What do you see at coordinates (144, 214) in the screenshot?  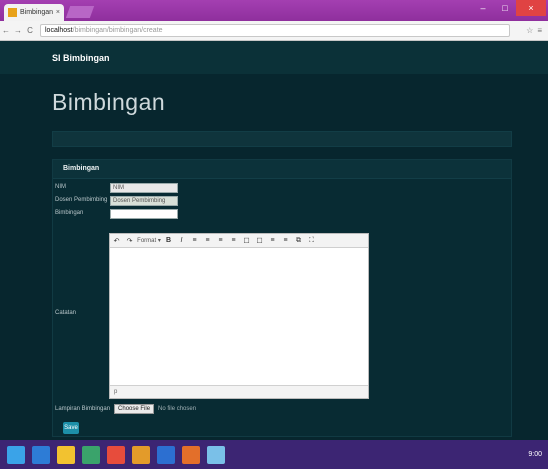 I see `bimbingan-input` at bounding box center [144, 214].